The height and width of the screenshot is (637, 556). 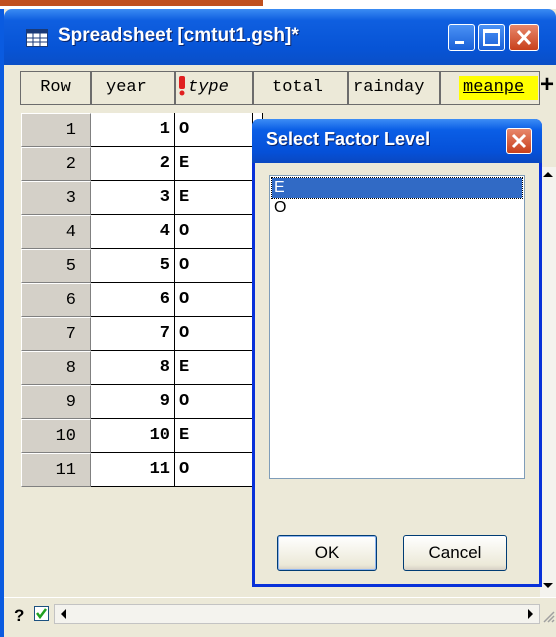 I want to click on cancel-button: Cancel, so click(x=455, y=553).